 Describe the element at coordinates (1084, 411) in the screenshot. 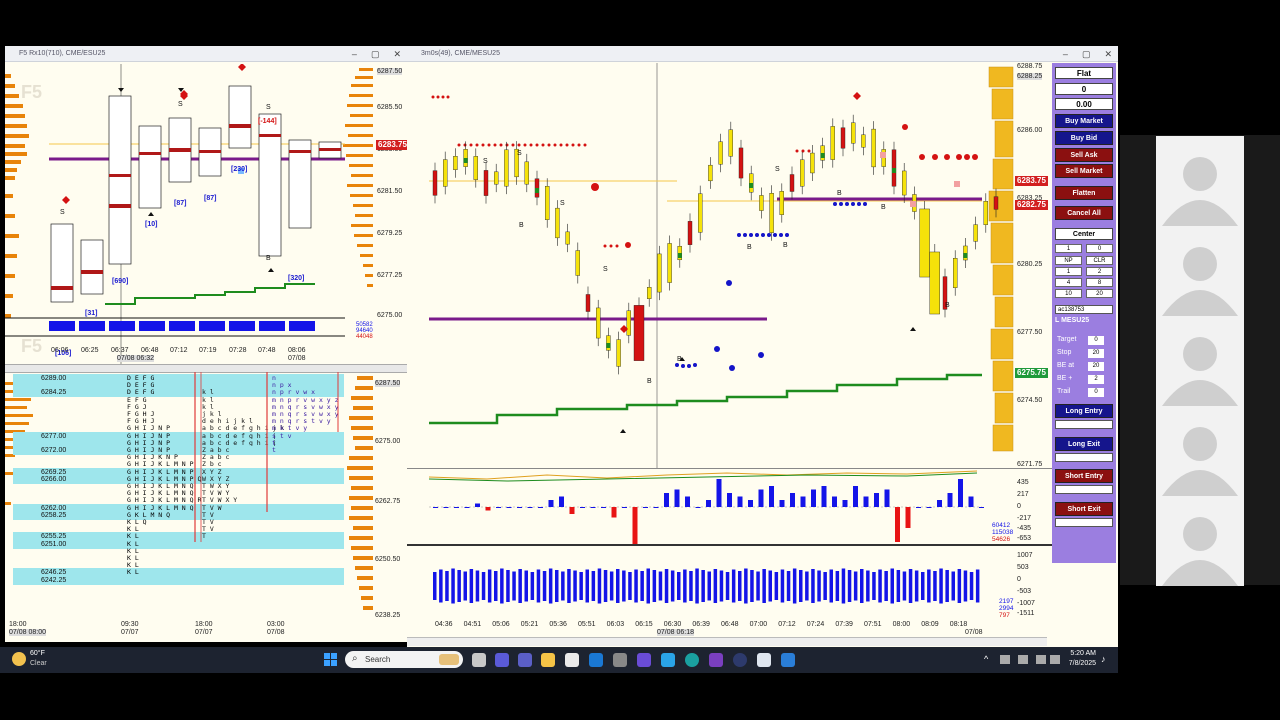

I see `long-entry-button: Long Entry` at that location.